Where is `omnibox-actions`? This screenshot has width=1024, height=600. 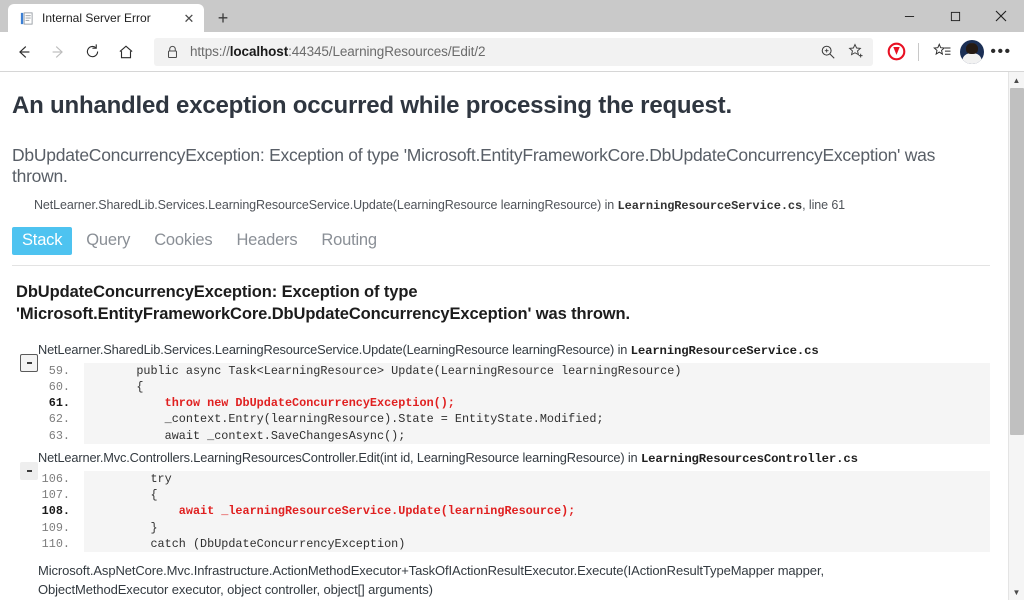
omnibox-actions is located at coordinates (842, 52).